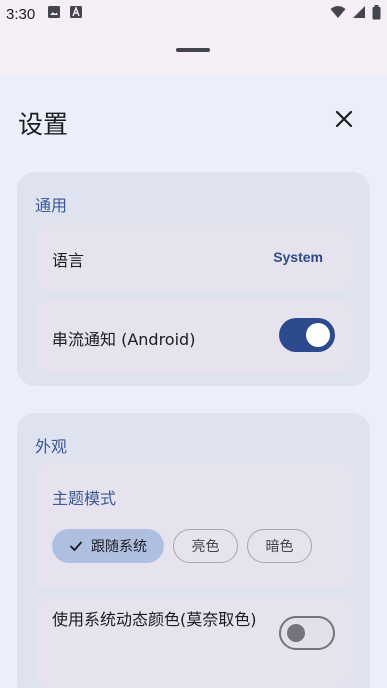  What do you see at coordinates (194, 643) in the screenshot?
I see `dynamic-color-row: 使用系统动态颜色(莫奈取色)` at bounding box center [194, 643].